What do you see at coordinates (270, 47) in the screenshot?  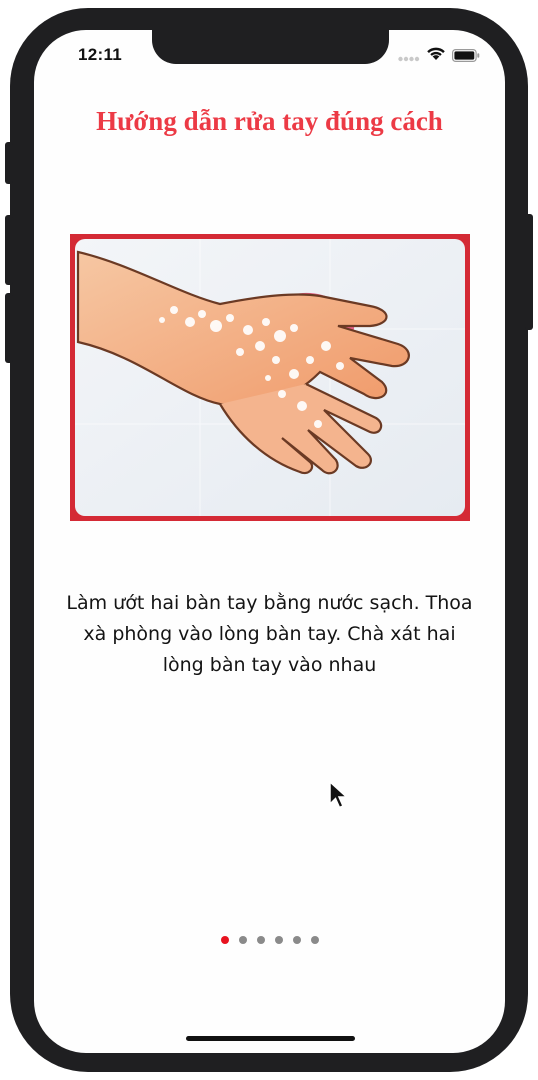 I see `notch` at bounding box center [270, 47].